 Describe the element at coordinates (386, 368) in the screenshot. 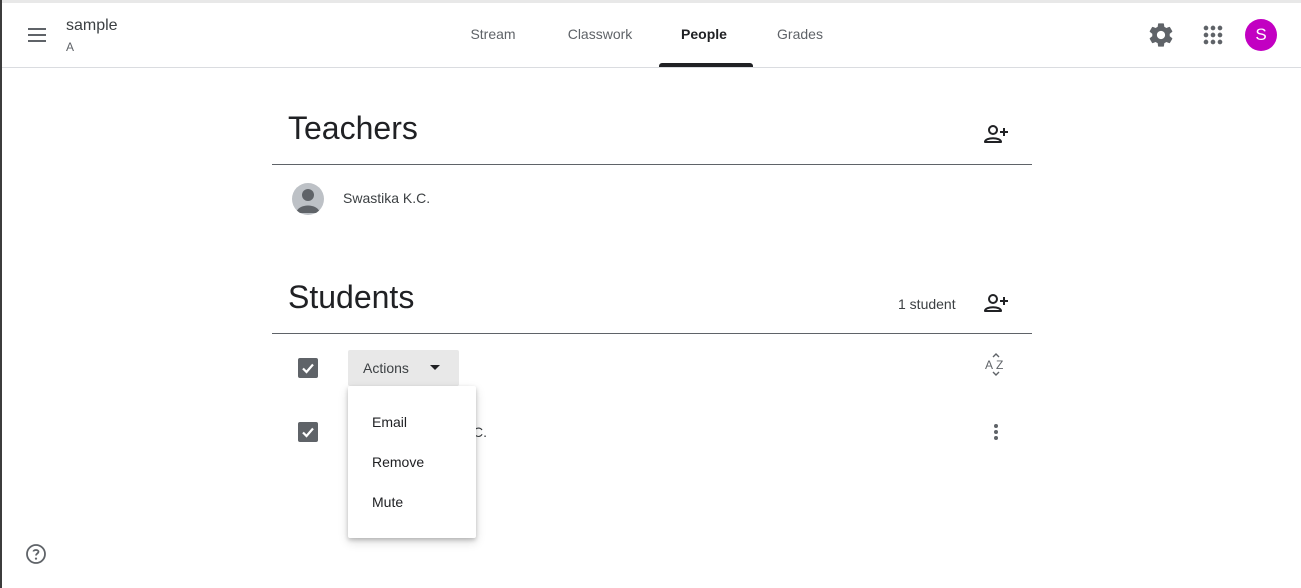

I see `actions-label: Actions` at that location.